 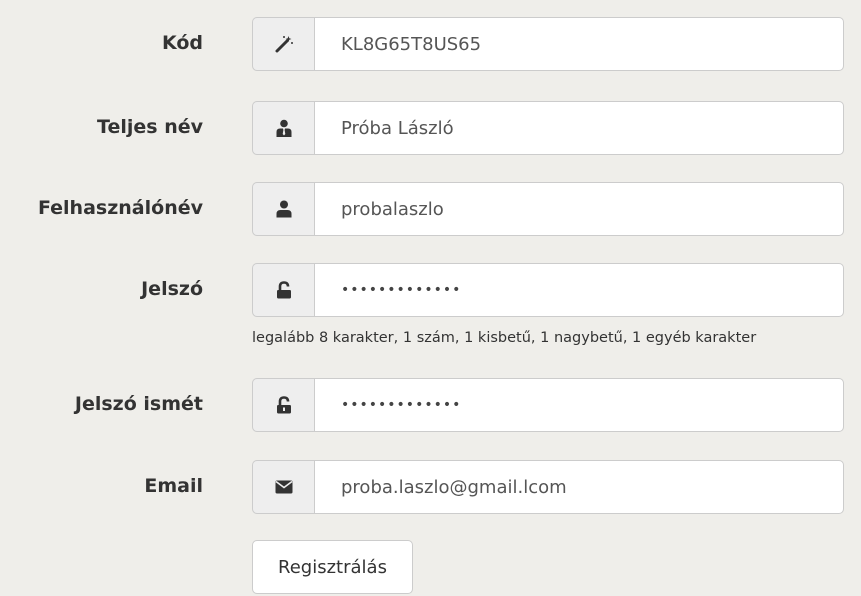 I want to click on password-field, so click(x=579, y=290).